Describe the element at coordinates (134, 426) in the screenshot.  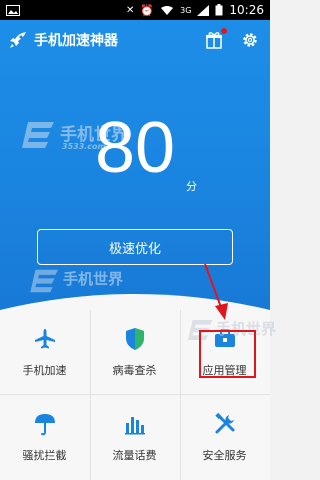
I see `bar-chart-icon` at that location.